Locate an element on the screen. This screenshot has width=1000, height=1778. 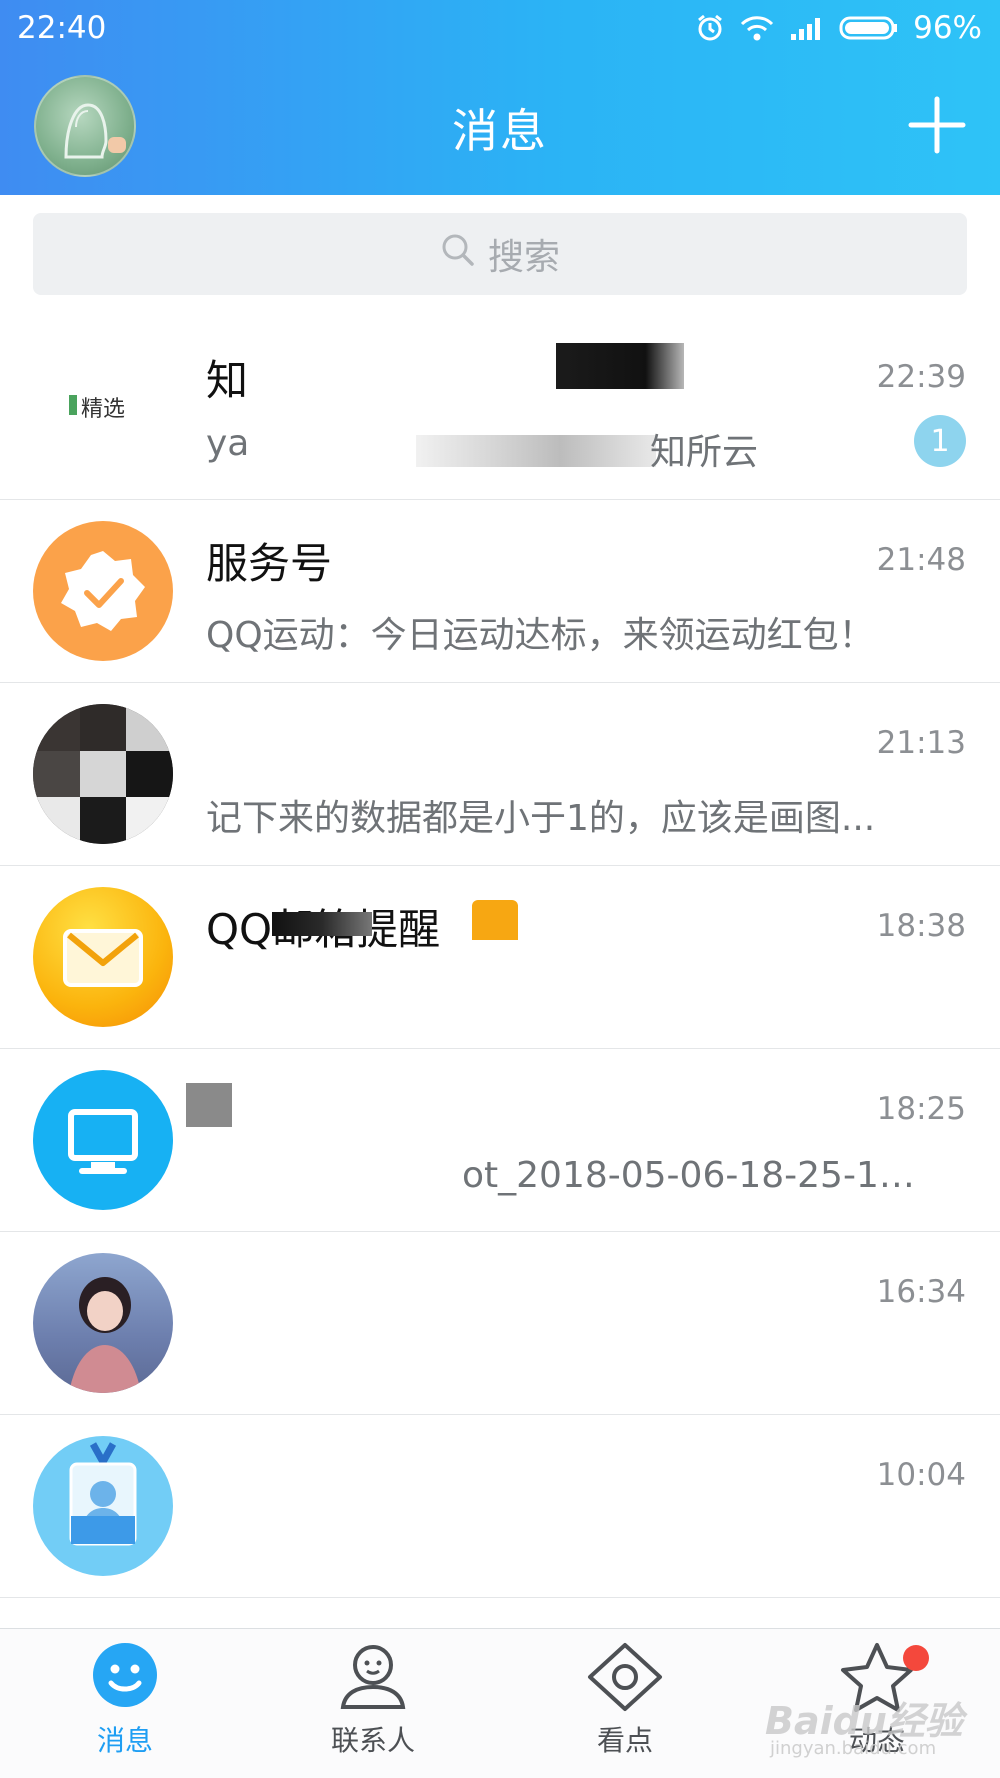
search-bar: 搜索 is located at coordinates (500, 254).